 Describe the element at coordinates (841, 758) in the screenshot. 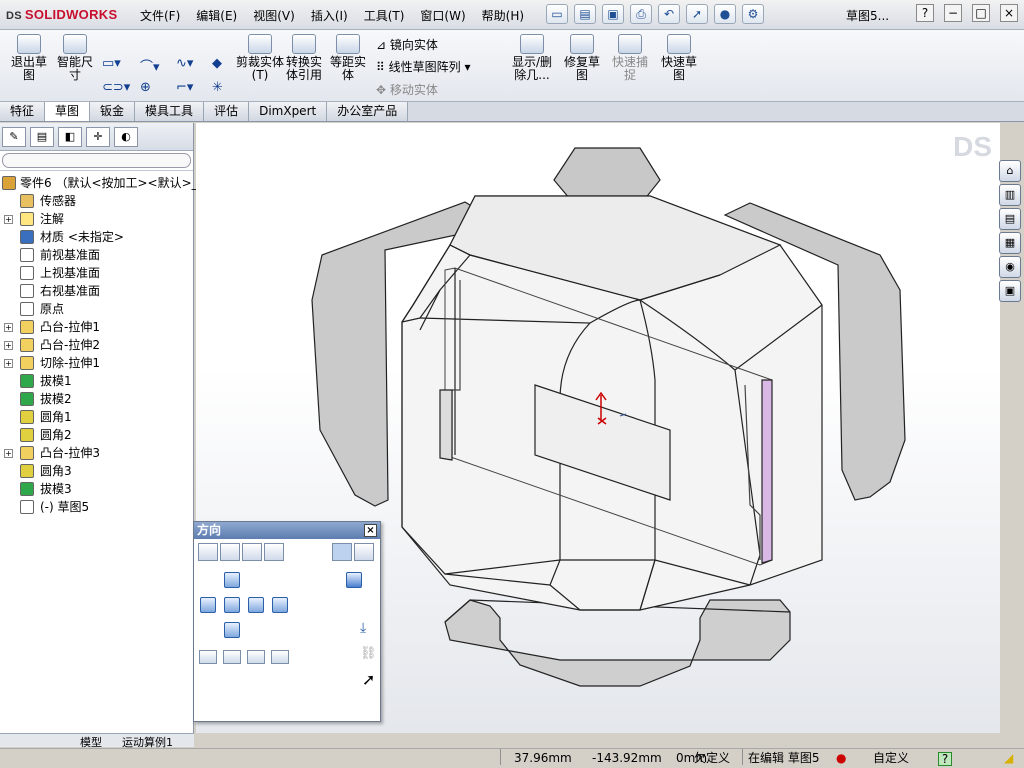

I see `rebuild-indicator-icon: ●` at that location.